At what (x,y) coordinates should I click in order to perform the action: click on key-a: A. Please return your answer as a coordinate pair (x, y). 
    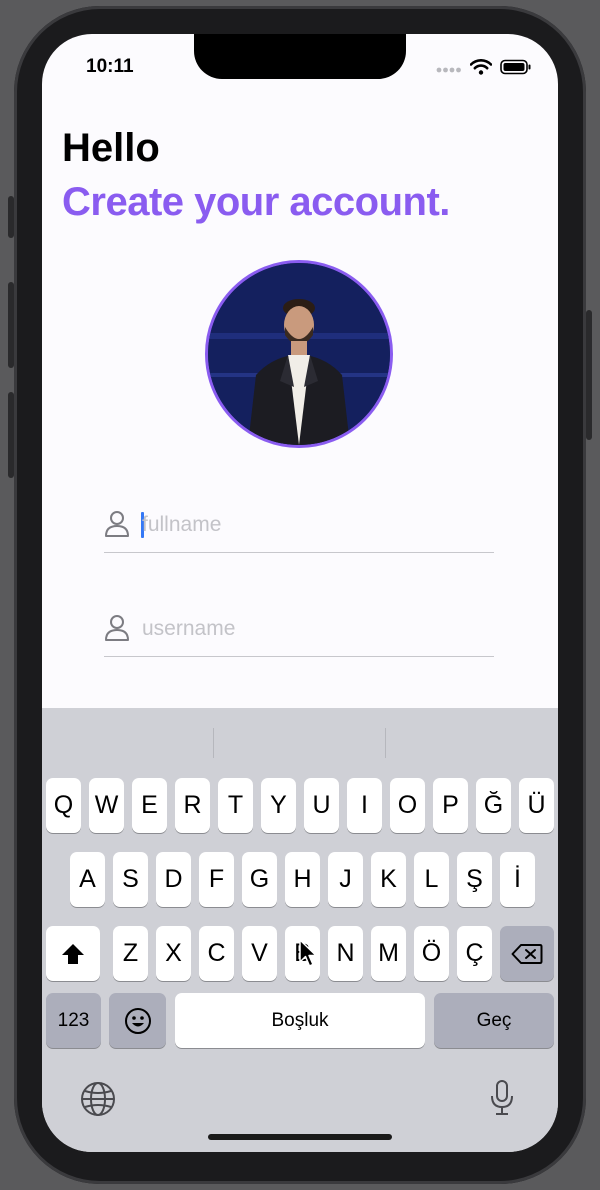
    Looking at the image, I should click on (87, 879).